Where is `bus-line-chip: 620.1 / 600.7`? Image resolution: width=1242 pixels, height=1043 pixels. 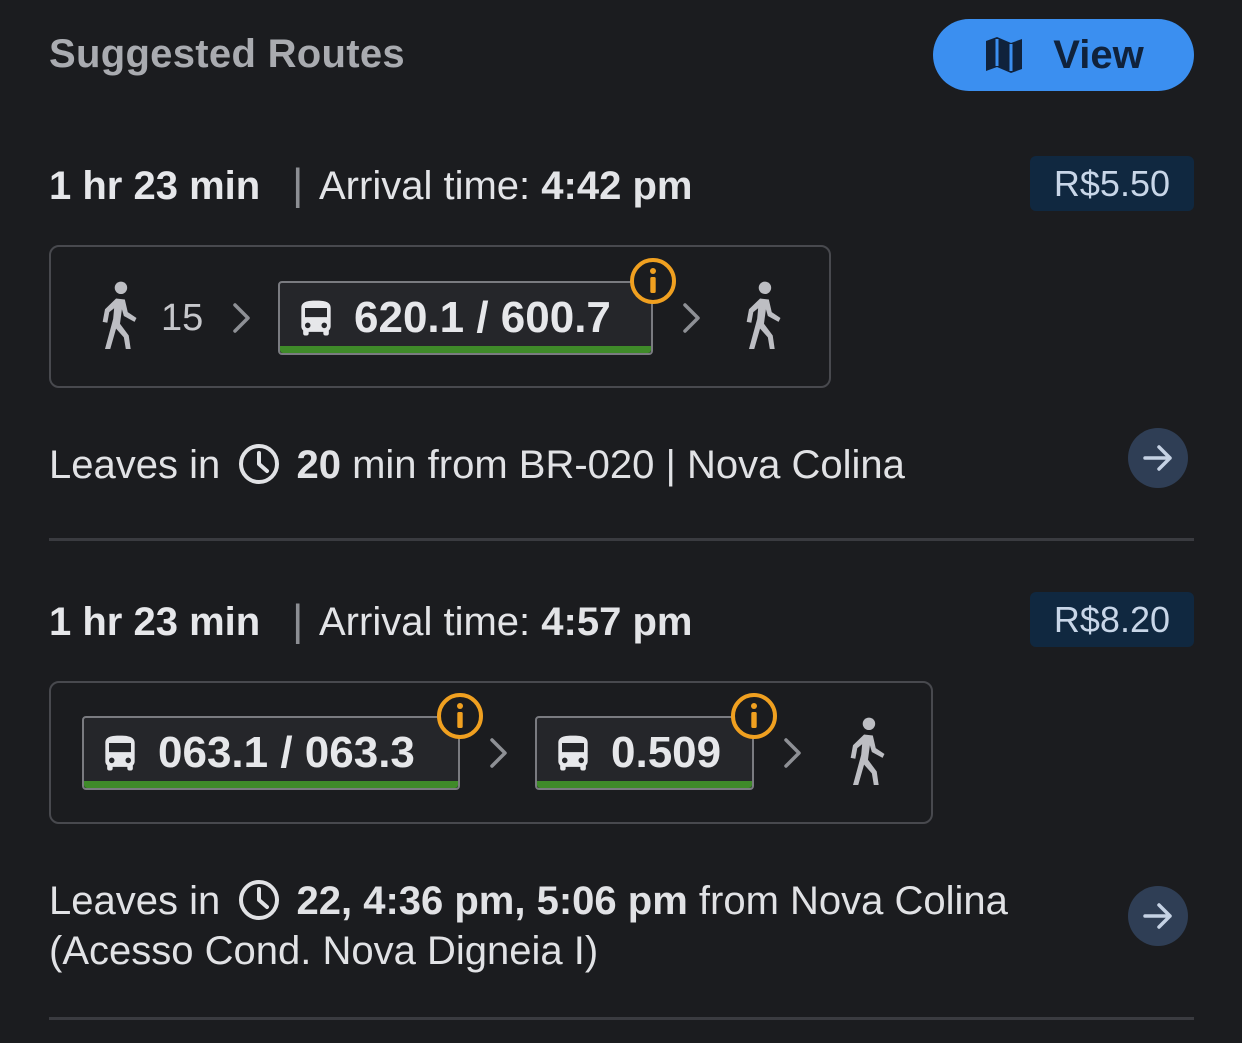 bus-line-chip: 620.1 / 600.7 is located at coordinates (465, 318).